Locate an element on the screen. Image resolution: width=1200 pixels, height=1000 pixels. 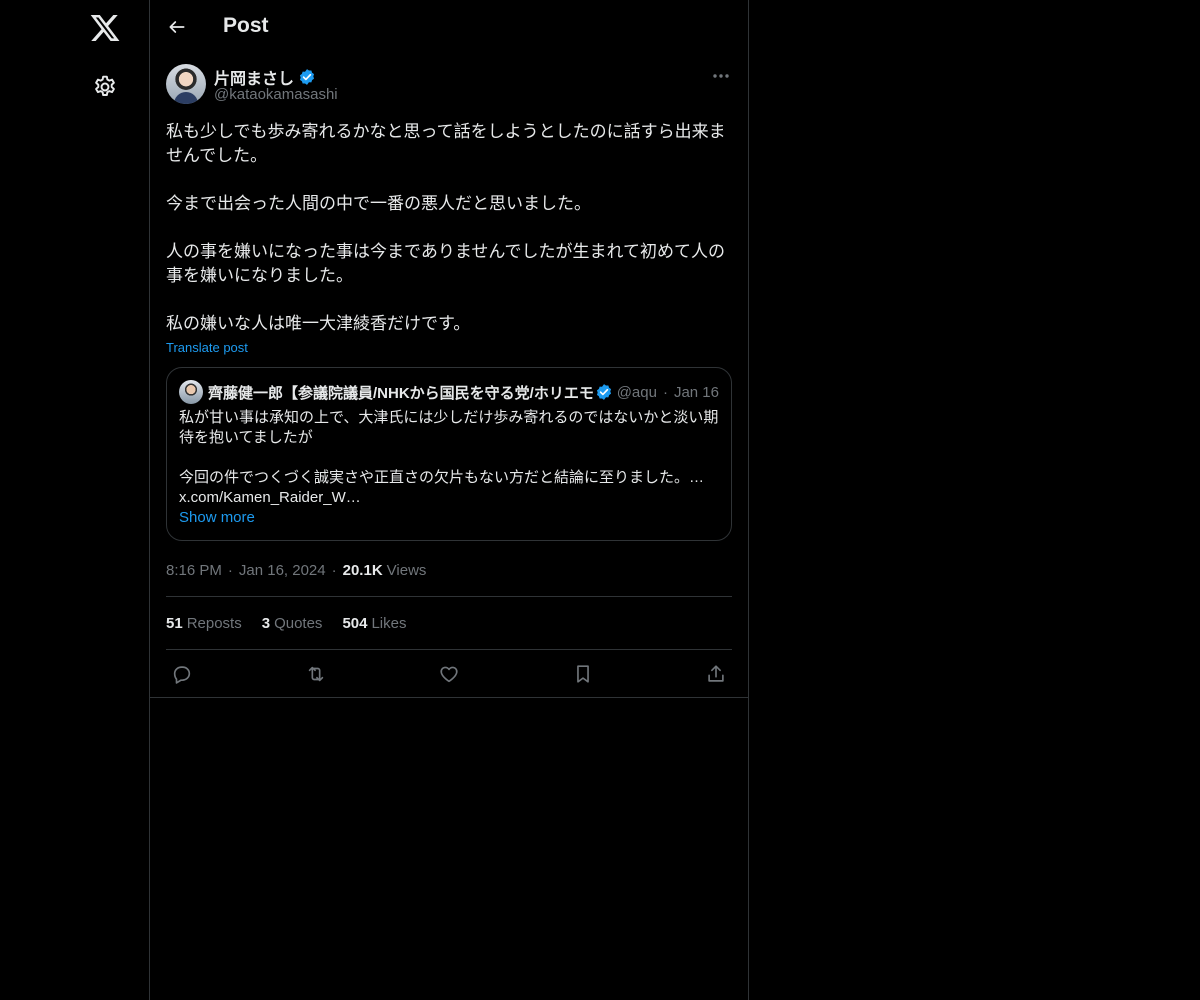
x-logo-icon is located at coordinates (105, 28).